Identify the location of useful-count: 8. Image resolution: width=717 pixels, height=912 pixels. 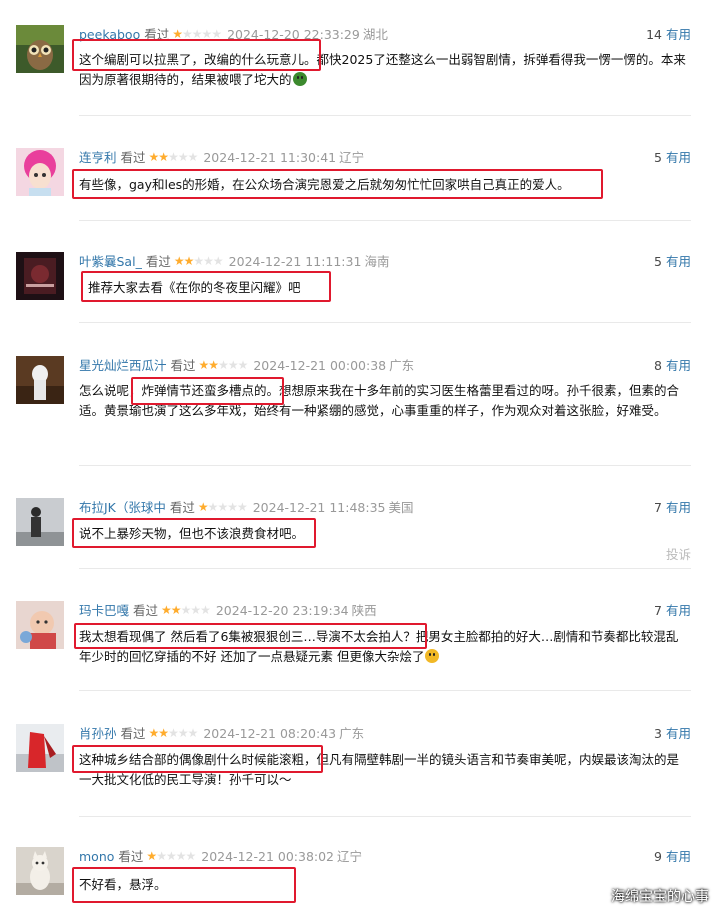
(658, 365).